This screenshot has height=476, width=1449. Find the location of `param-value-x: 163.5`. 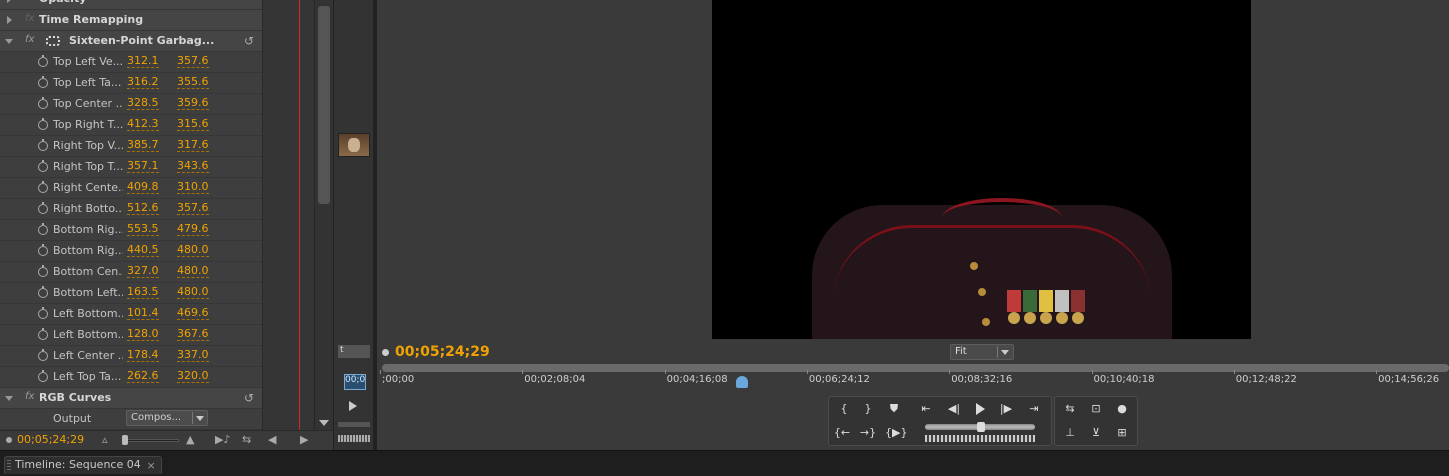

param-value-x: 163.5 is located at coordinates (143, 292).